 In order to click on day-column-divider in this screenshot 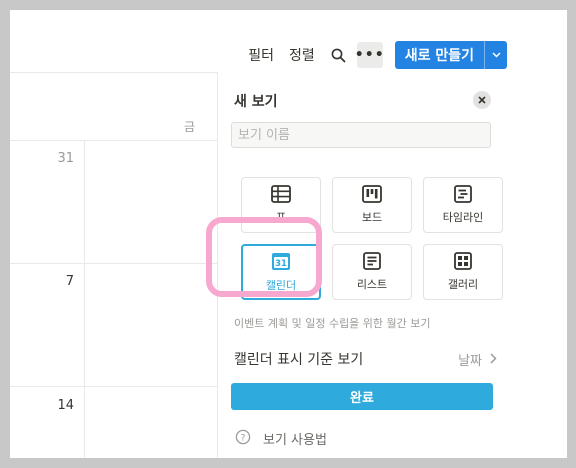, I will do `click(84, 299)`.